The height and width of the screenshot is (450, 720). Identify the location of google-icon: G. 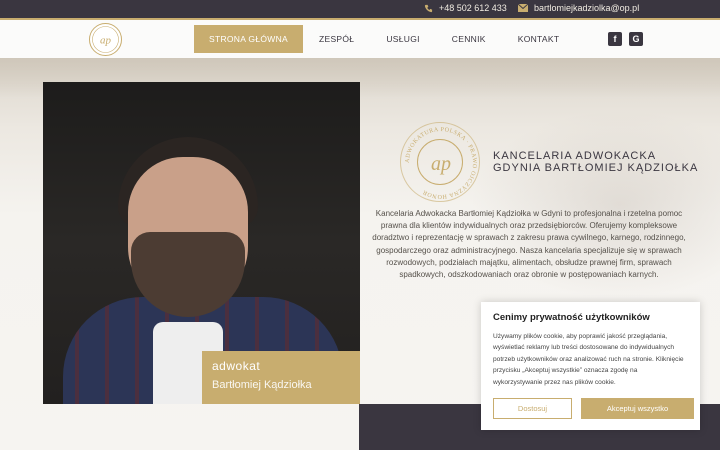
(636, 39).